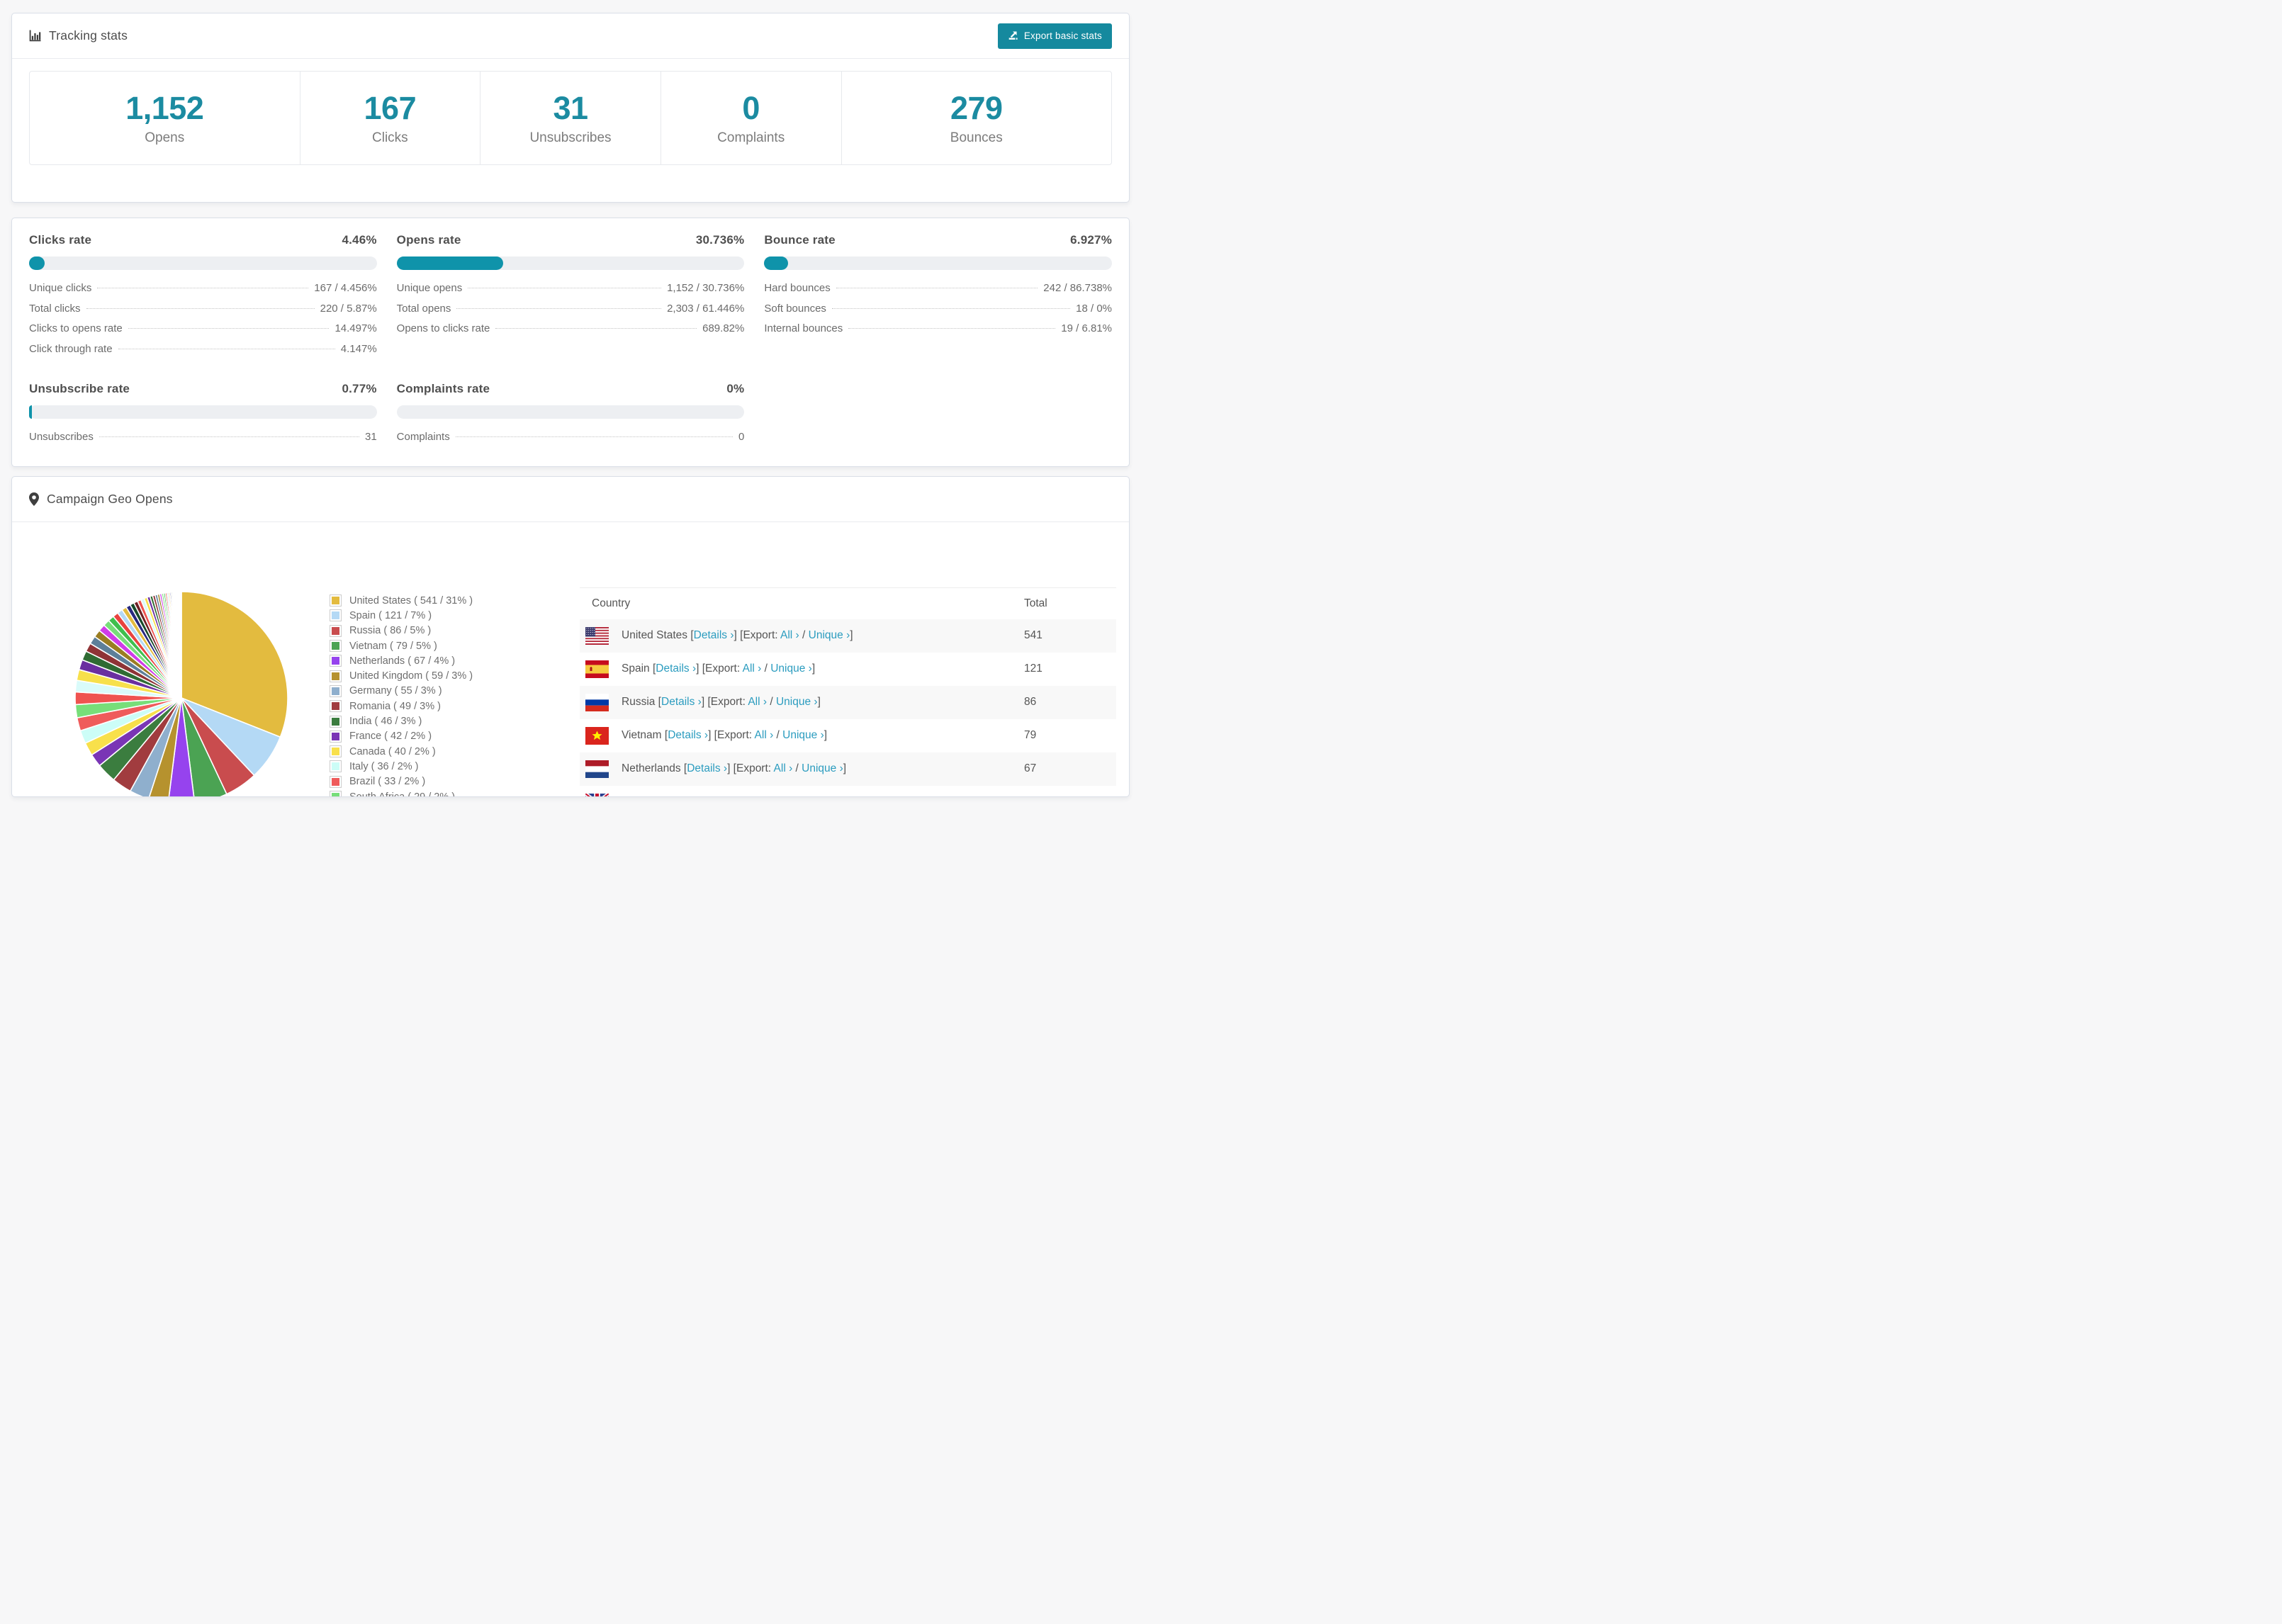 Image resolution: width=2282 pixels, height=1624 pixels. What do you see at coordinates (393, 646) in the screenshot?
I see `legend-label: Vietnam ( 79 / 5% )` at bounding box center [393, 646].